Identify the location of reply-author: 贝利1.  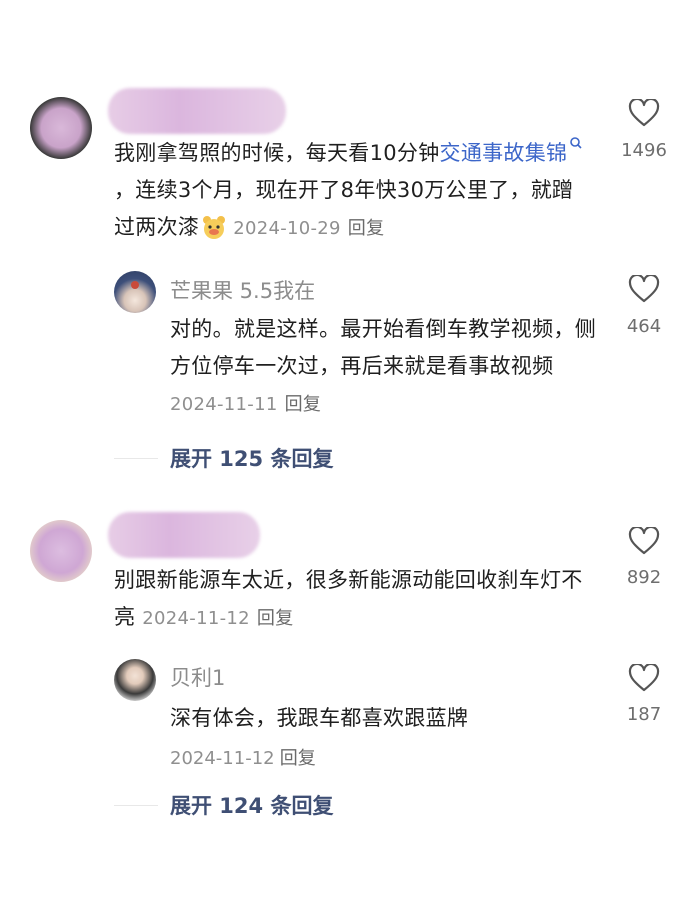
(197, 677).